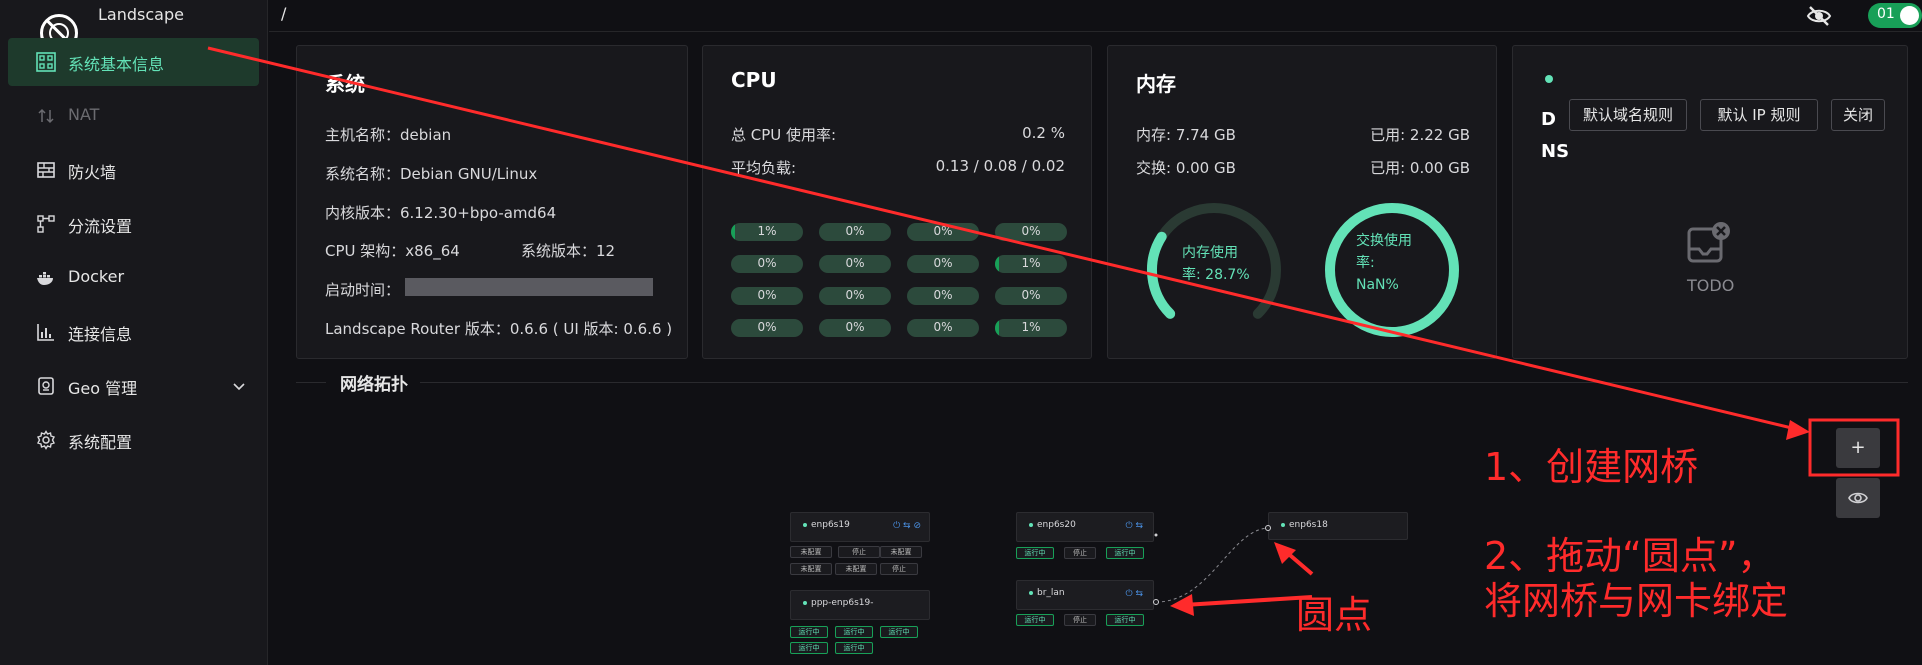 Image resolution: width=1922 pixels, height=665 pixels. I want to click on annotation-dot-label: 圆点, so click(1334, 615).